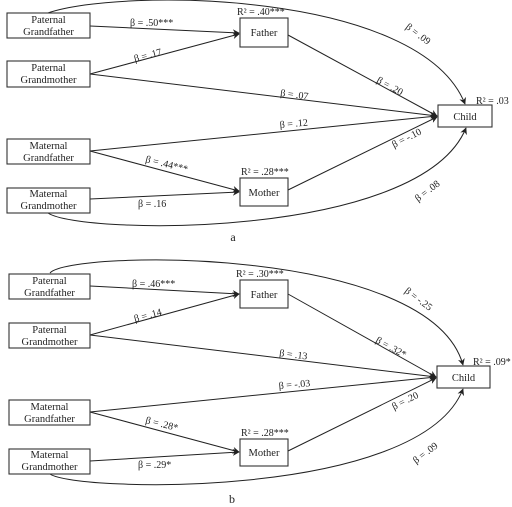 The image size is (512, 507). I want to click on coef-father-child: β = .32*, so click(391, 348).